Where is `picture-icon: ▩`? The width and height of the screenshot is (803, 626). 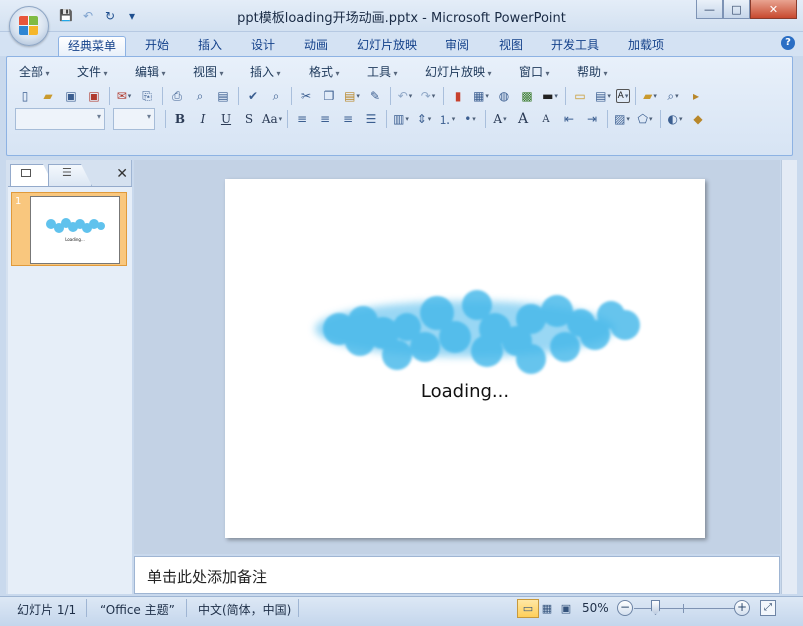 picture-icon: ▩ is located at coordinates (527, 96).